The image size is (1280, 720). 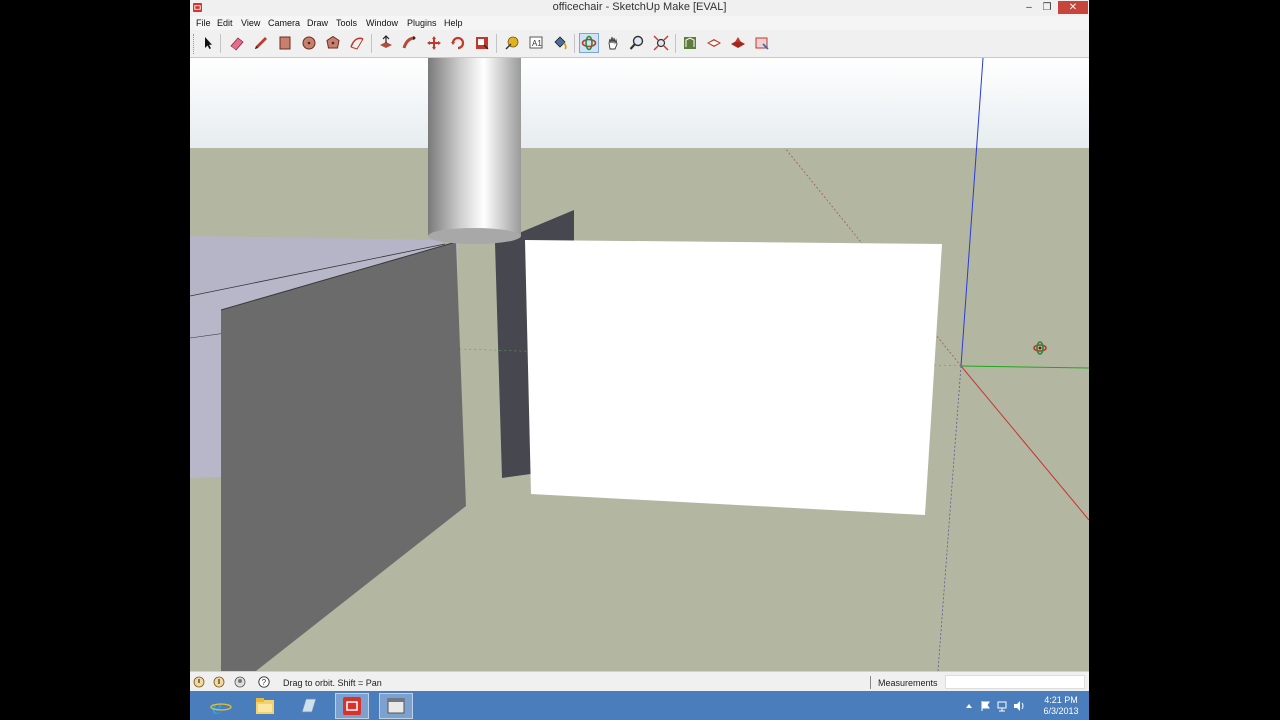 What do you see at coordinates (352, 706) in the screenshot?
I see `sketchup-icon` at bounding box center [352, 706].